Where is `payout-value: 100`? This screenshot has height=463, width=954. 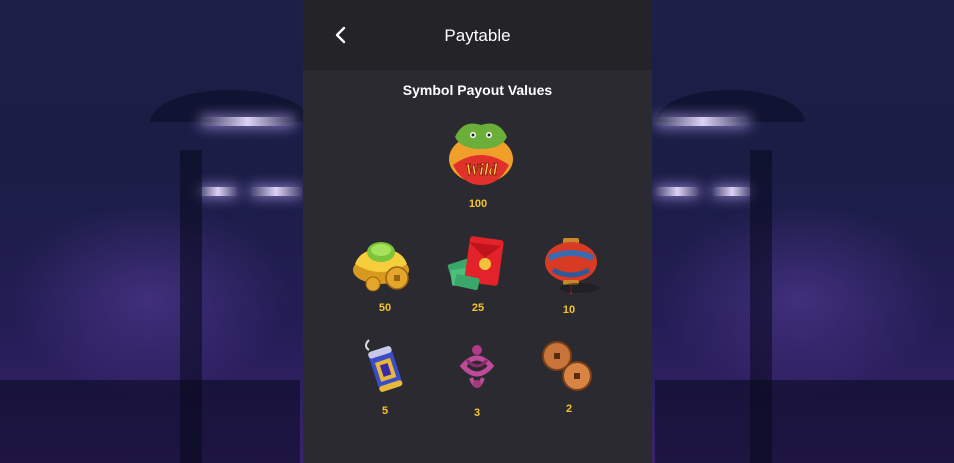
payout-value: 100 is located at coordinates (478, 204).